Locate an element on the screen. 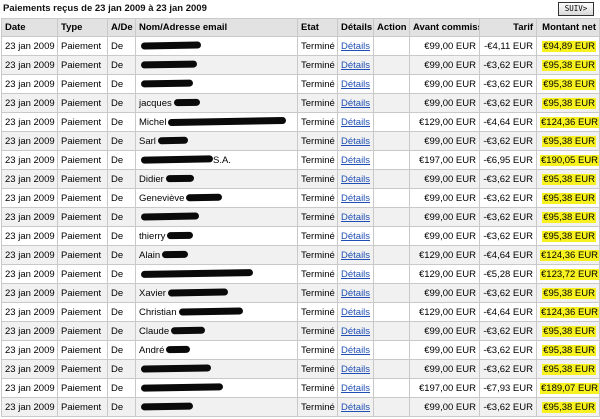 The height and width of the screenshot is (419, 600). cell-name-email: Xavier is located at coordinates (216, 293).